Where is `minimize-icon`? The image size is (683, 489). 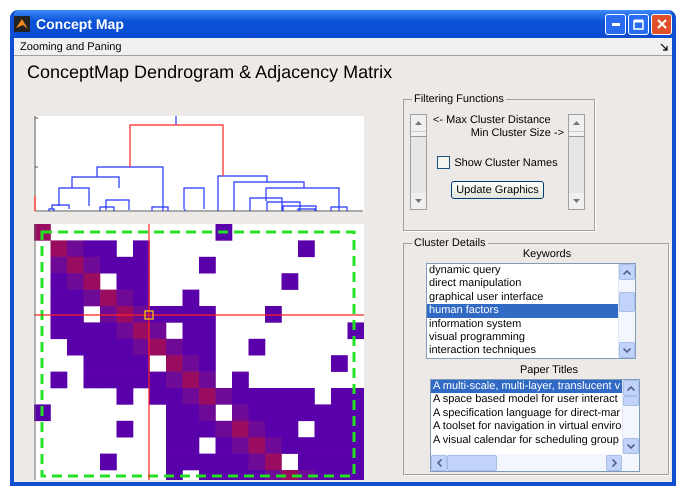 minimize-icon is located at coordinates (616, 24).